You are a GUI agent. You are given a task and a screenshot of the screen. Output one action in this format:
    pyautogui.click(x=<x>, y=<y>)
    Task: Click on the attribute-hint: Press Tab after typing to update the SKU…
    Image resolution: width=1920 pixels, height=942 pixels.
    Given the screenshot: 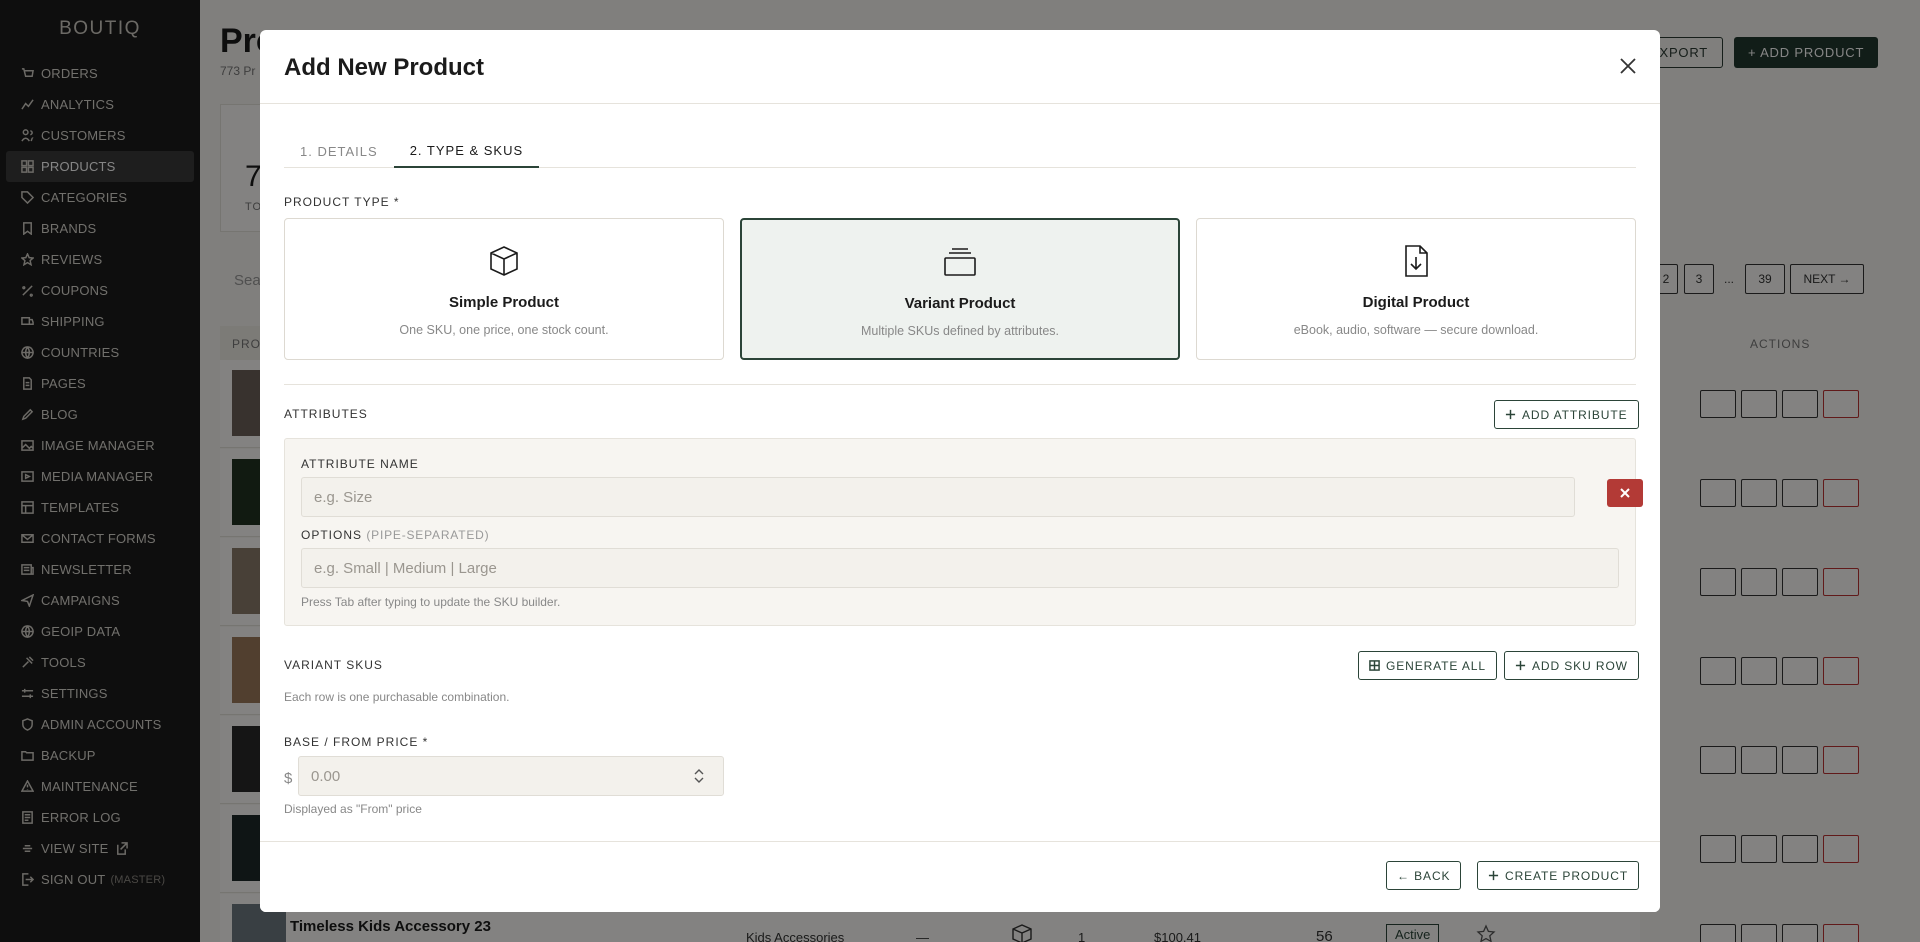 What is the action you would take?
    pyautogui.click(x=431, y=602)
    